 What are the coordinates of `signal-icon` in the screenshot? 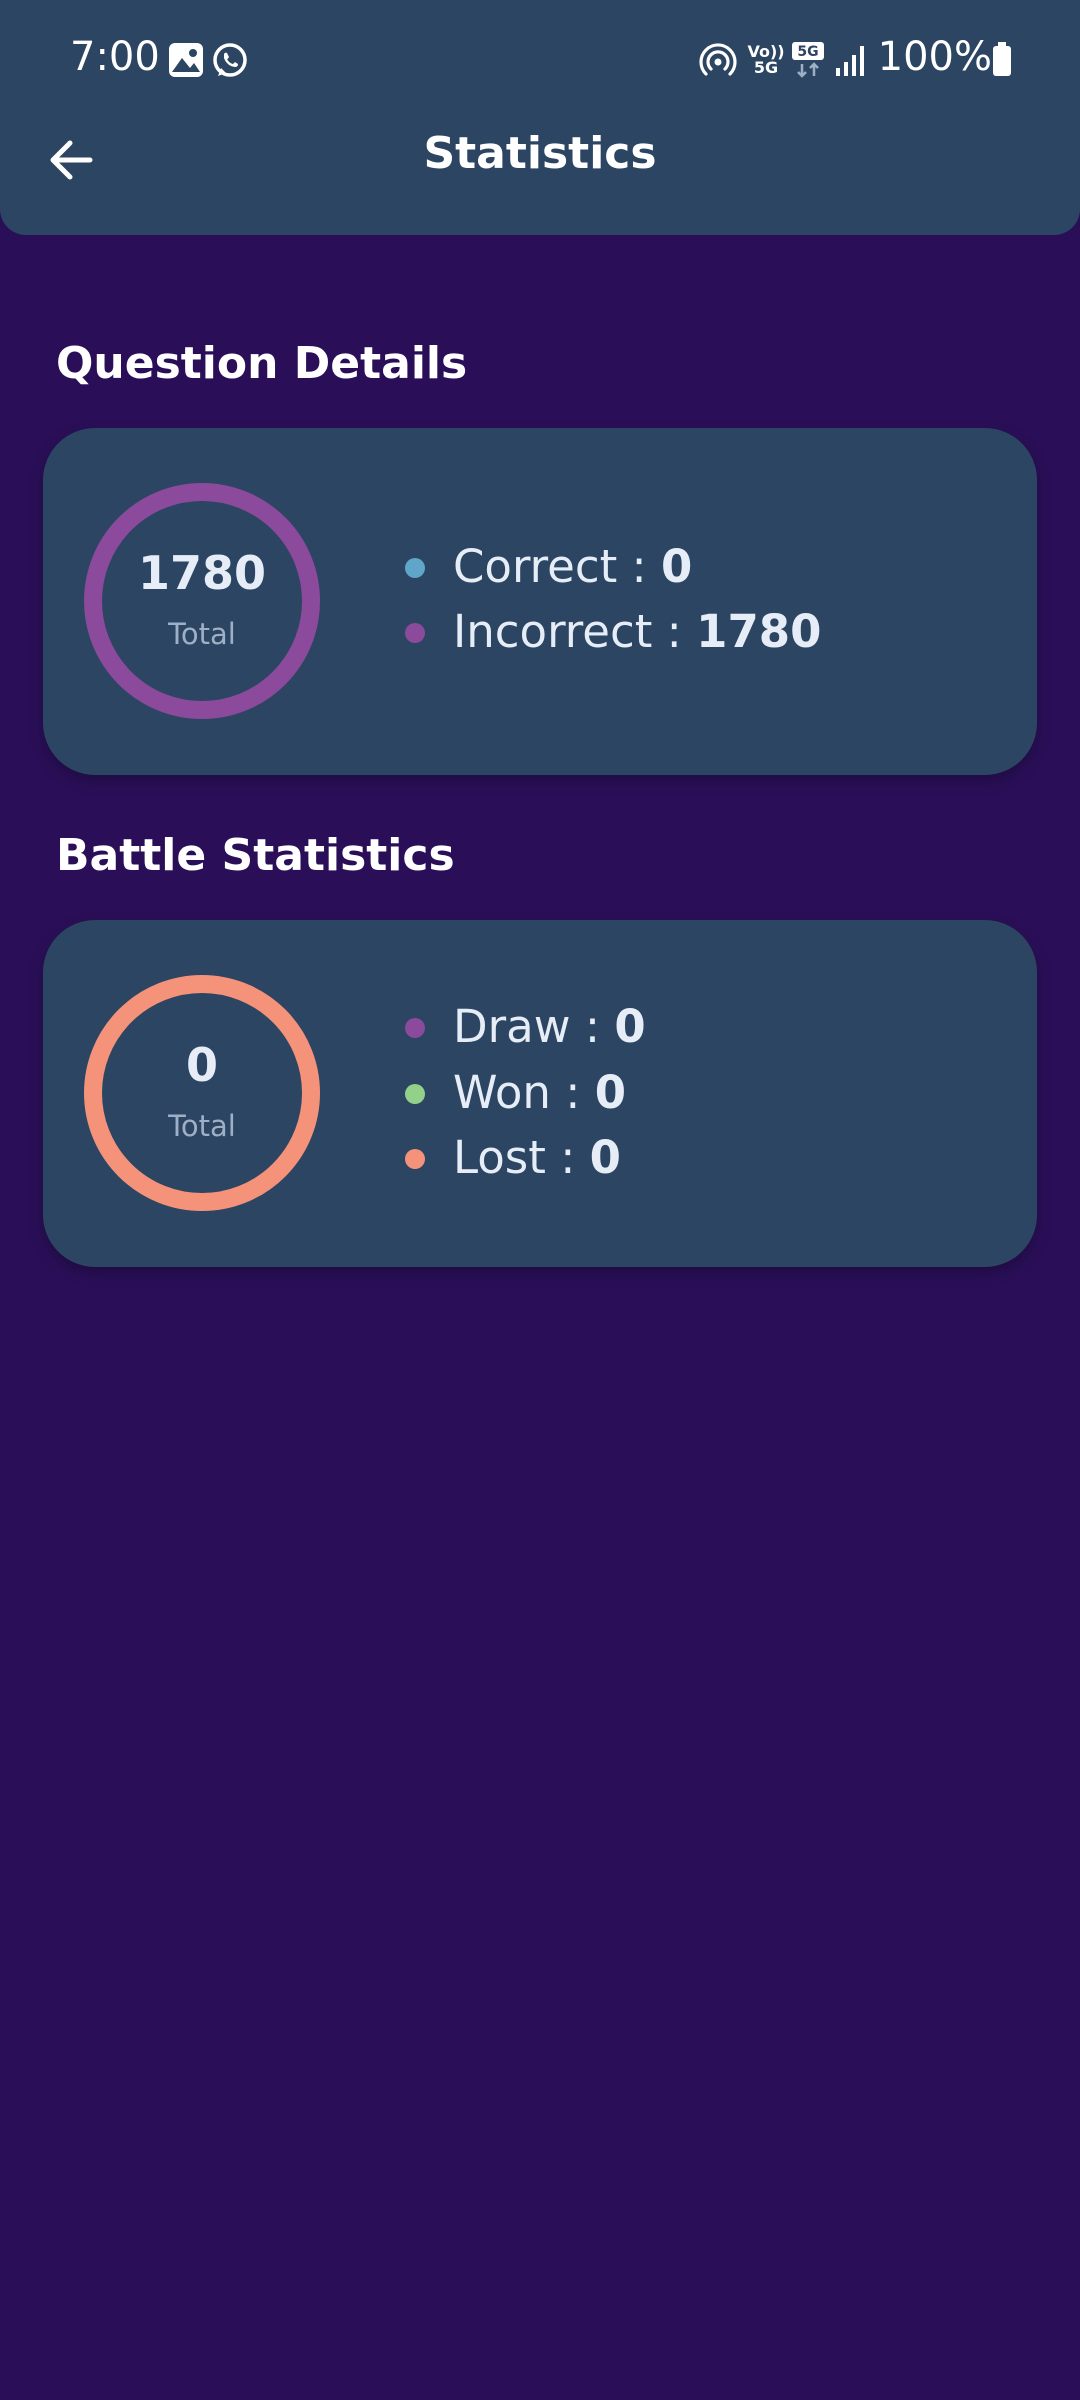 It's located at (850, 61).